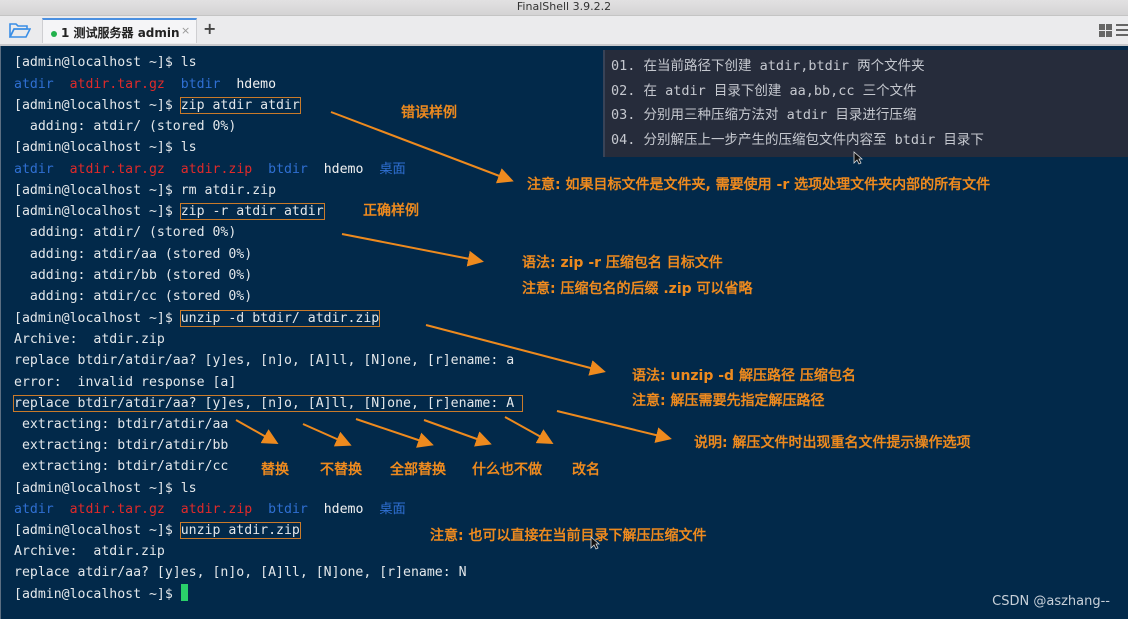 Image resolution: width=1128 pixels, height=619 pixels. I want to click on annotation-opt-all: 全部替换, so click(418, 470).